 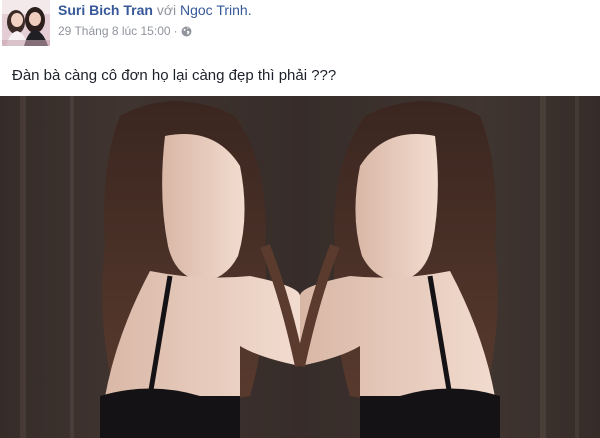 I want to click on post-timestamp: 29 Tháng 8 lúc 15:00, so click(x=114, y=31).